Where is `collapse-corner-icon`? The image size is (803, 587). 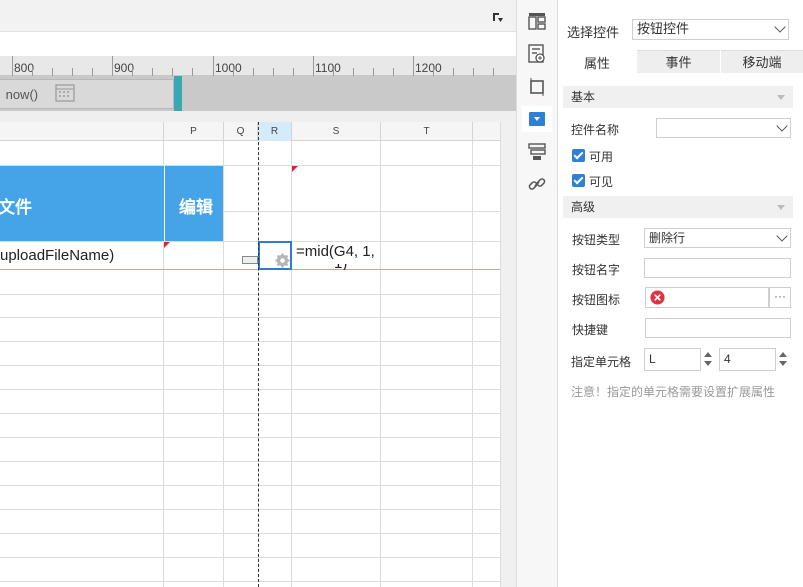
collapse-corner-icon is located at coordinates (498, 18).